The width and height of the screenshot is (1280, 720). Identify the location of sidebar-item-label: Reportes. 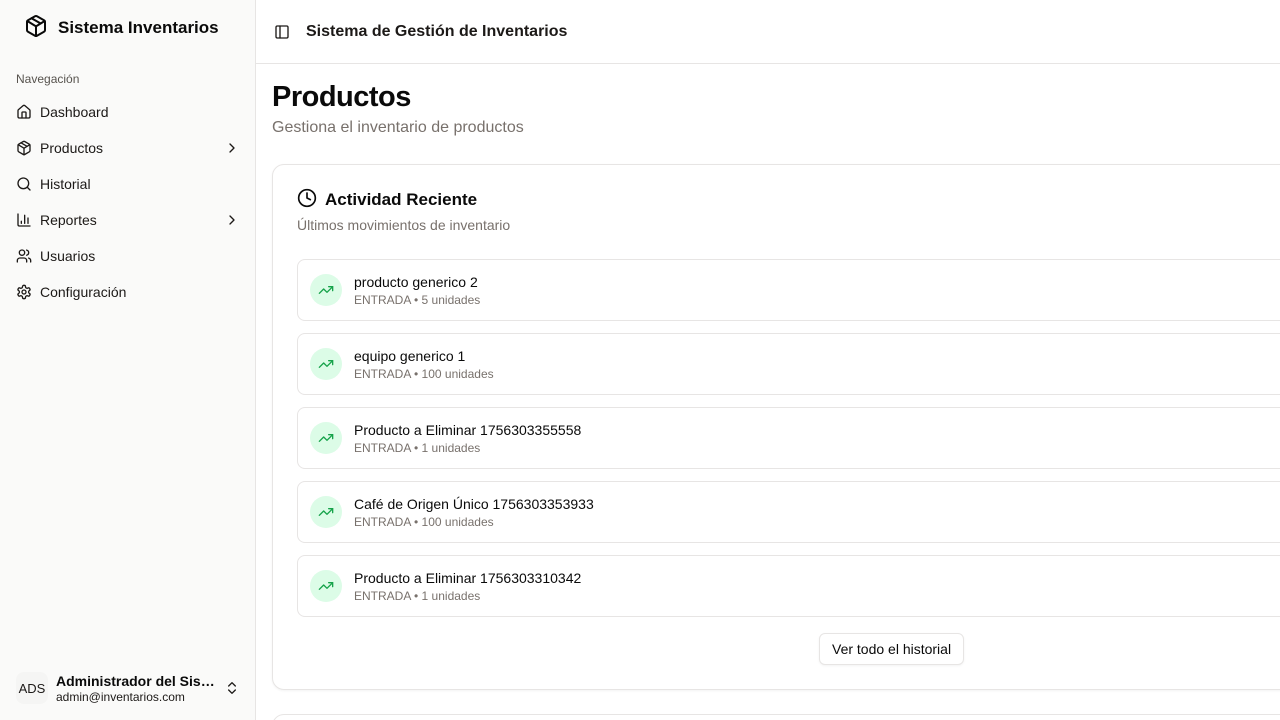
(68, 220).